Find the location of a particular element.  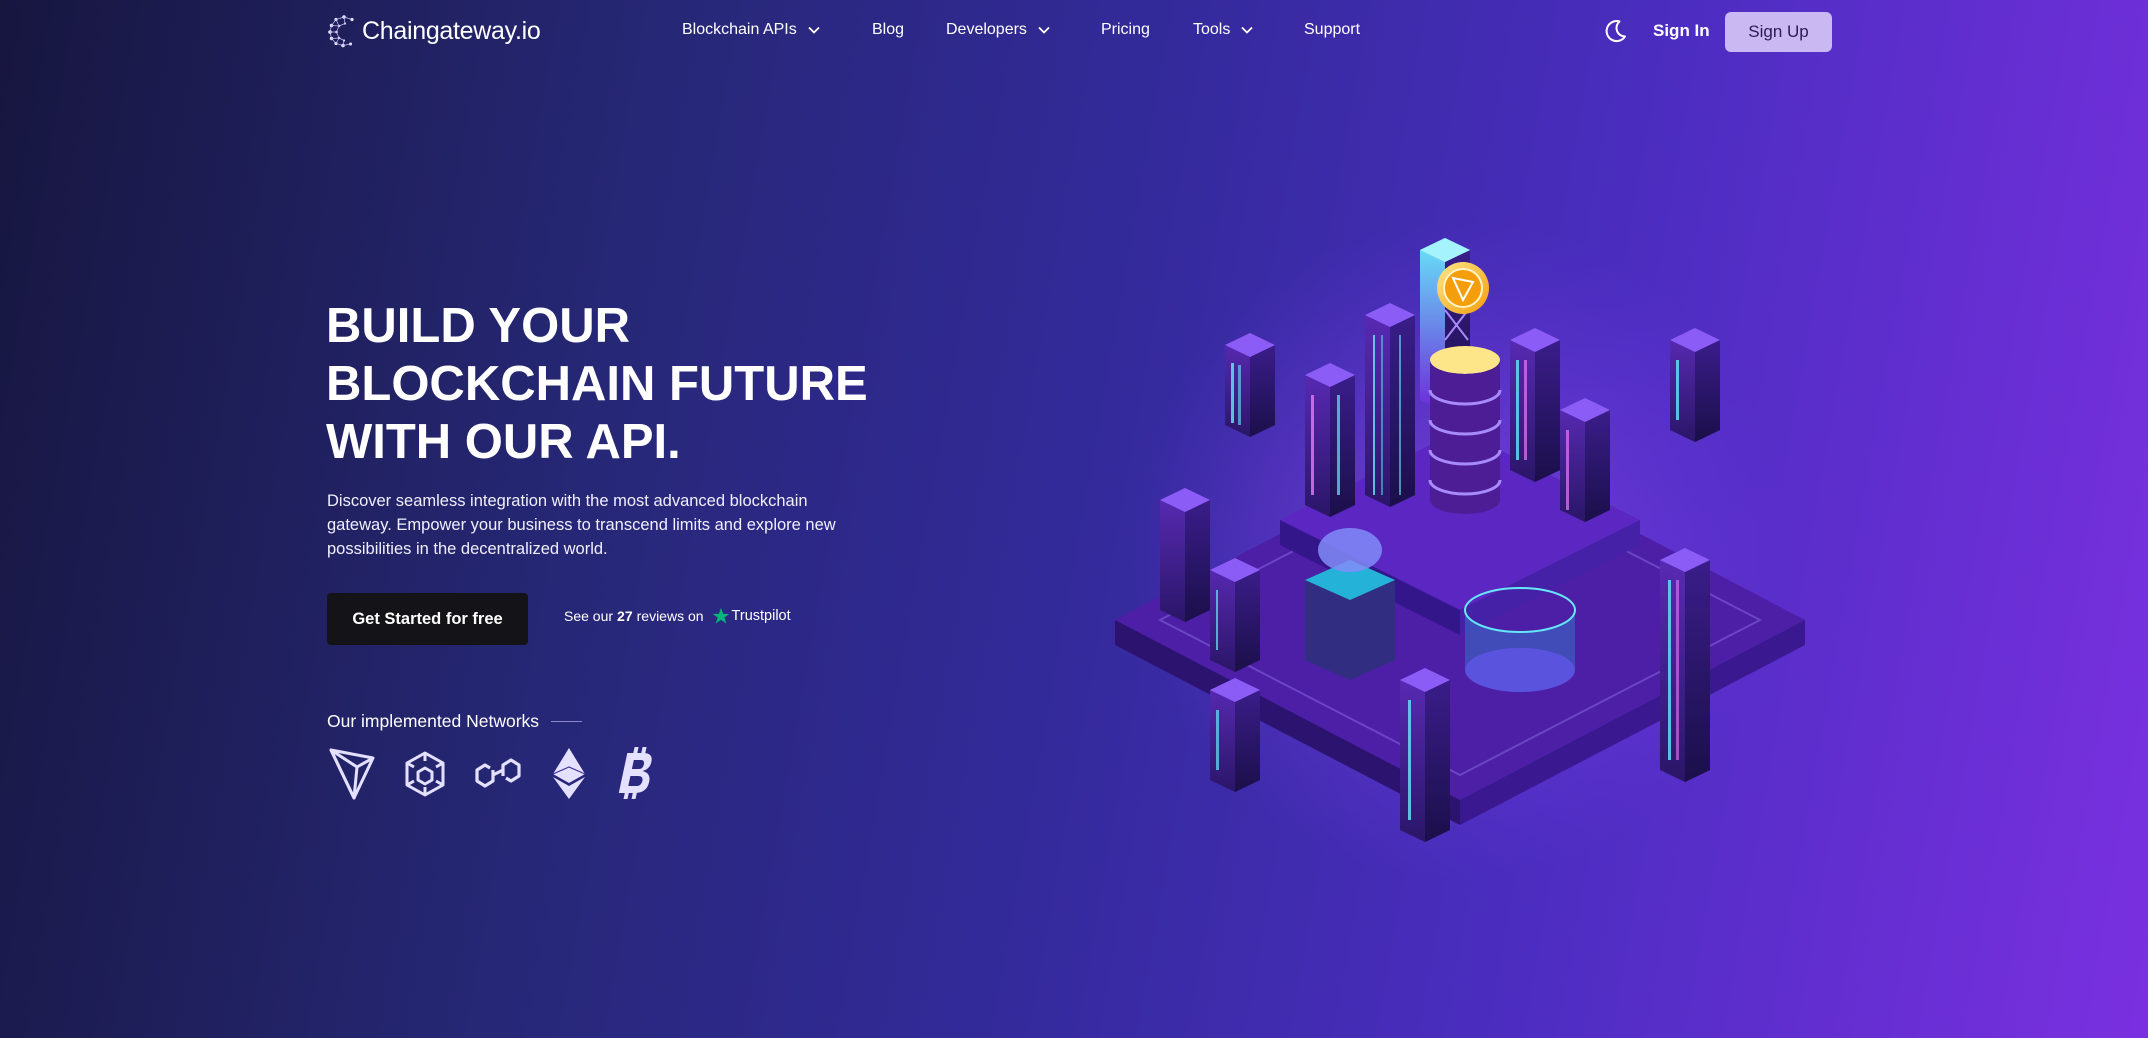

ethereum-icon is located at coordinates (569, 773).